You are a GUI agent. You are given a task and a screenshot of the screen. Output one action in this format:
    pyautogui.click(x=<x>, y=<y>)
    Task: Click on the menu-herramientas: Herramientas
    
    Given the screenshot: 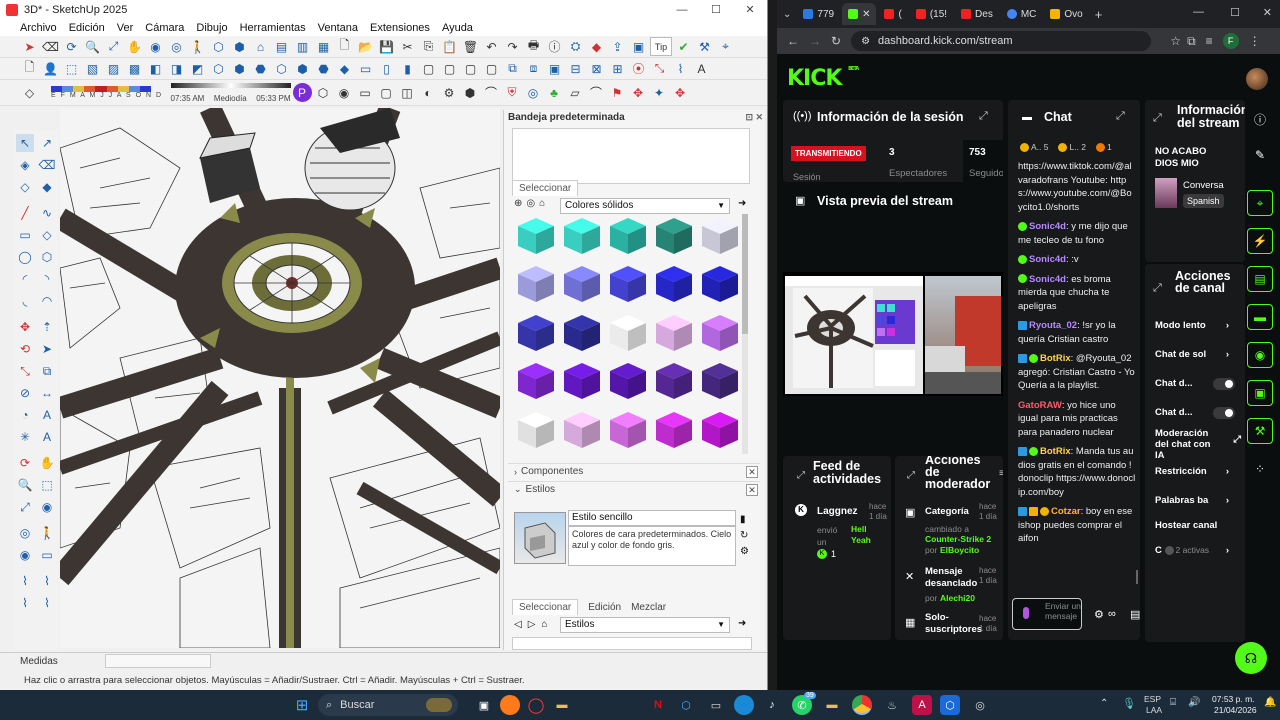 What is the action you would take?
    pyautogui.click(x=273, y=28)
    